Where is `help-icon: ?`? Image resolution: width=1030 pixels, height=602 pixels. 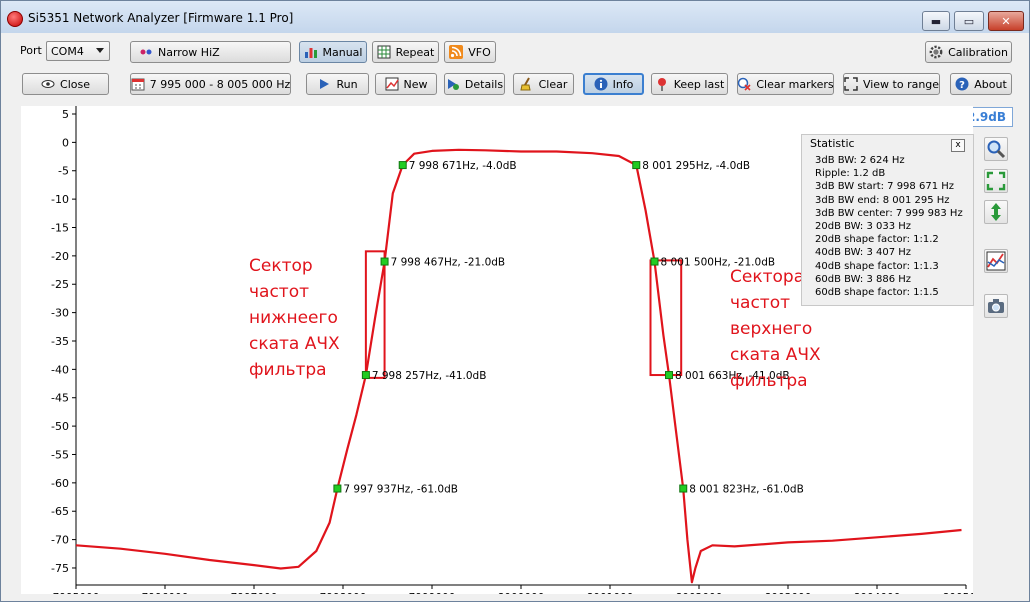 help-icon: ? is located at coordinates (962, 84).